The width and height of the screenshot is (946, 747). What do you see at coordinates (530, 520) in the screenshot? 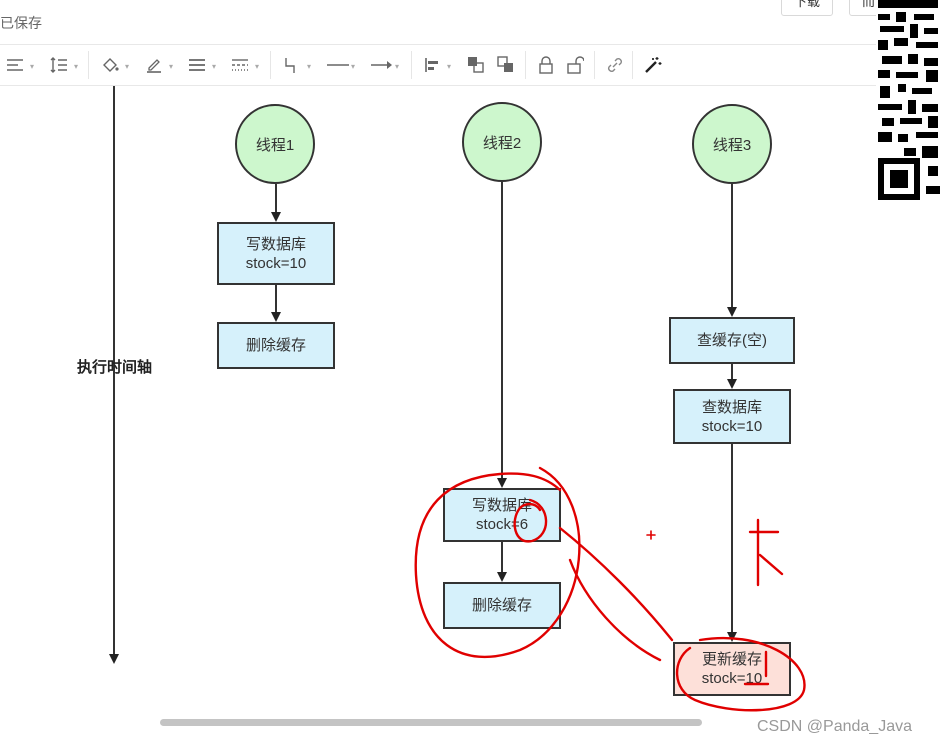
I see `annotation-small-circle` at bounding box center [530, 520].